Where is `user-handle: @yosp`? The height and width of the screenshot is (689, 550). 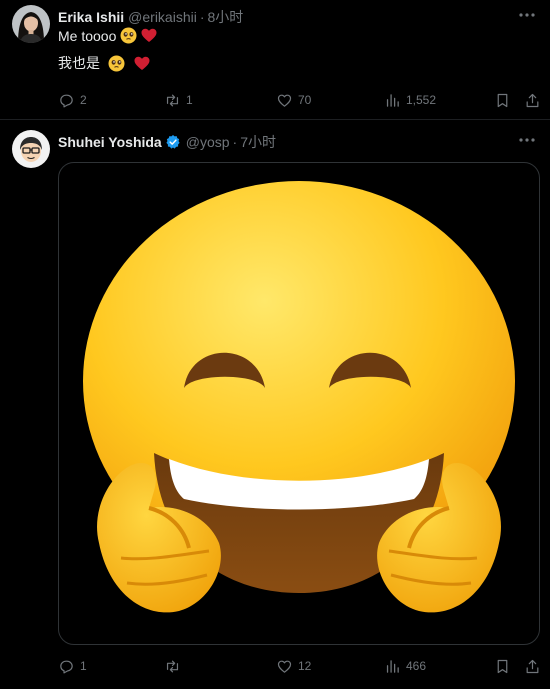 user-handle: @yosp is located at coordinates (208, 142).